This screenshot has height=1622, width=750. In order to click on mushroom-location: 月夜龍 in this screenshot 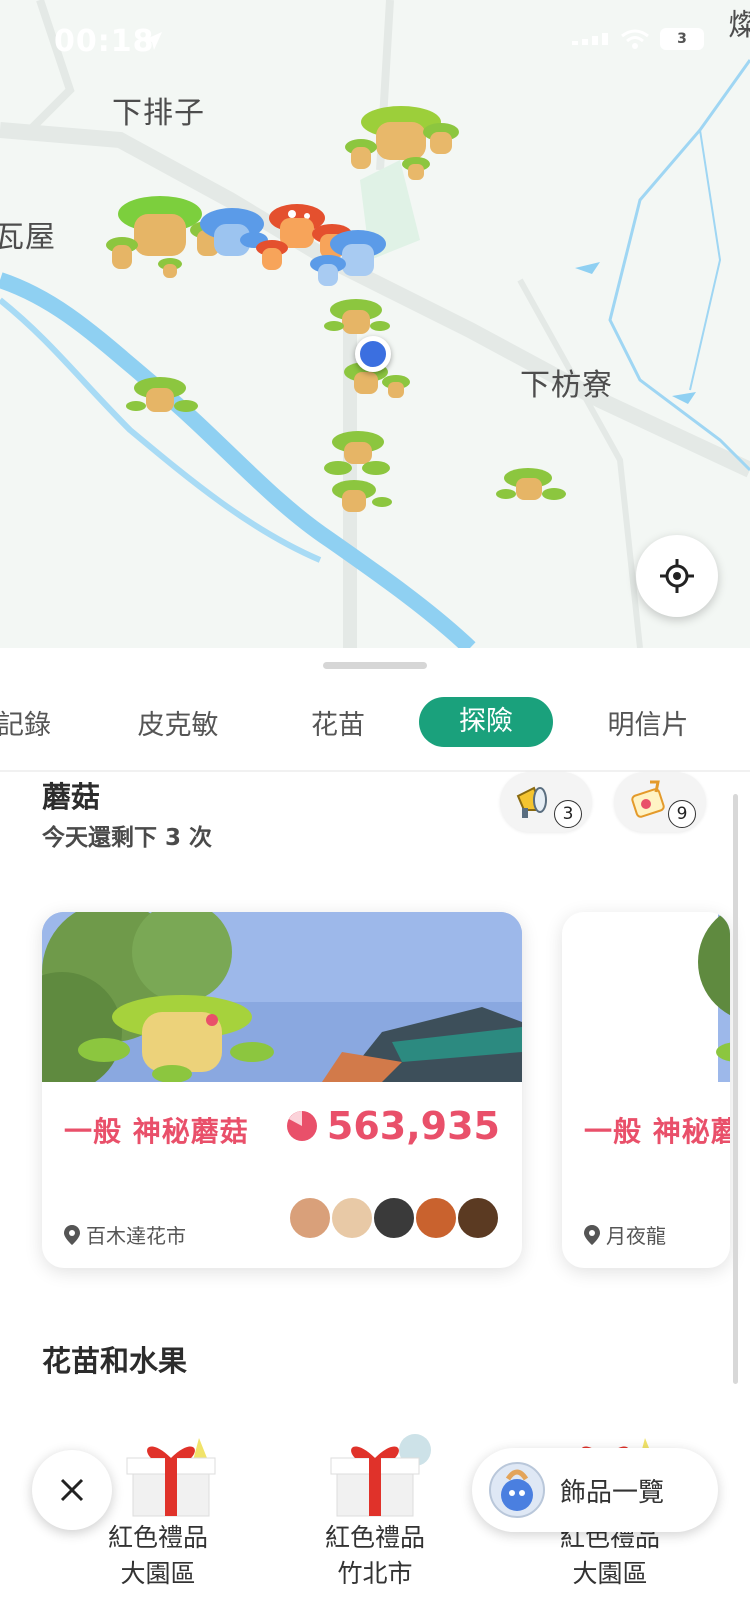, I will do `click(625, 1234)`.